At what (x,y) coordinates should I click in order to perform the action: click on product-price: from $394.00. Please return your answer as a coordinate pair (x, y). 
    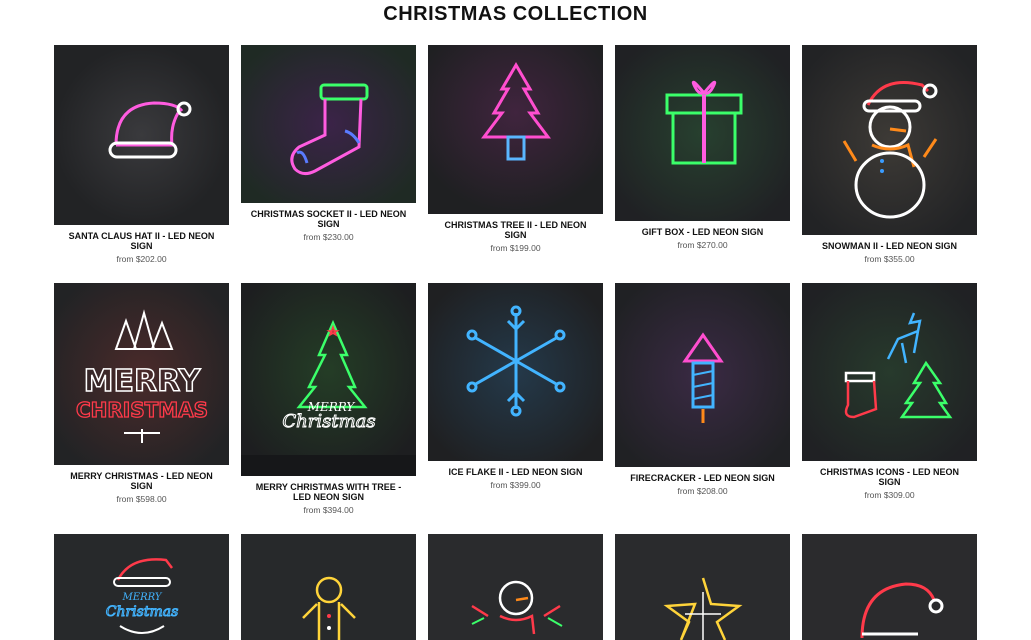
    Looking at the image, I should click on (328, 510).